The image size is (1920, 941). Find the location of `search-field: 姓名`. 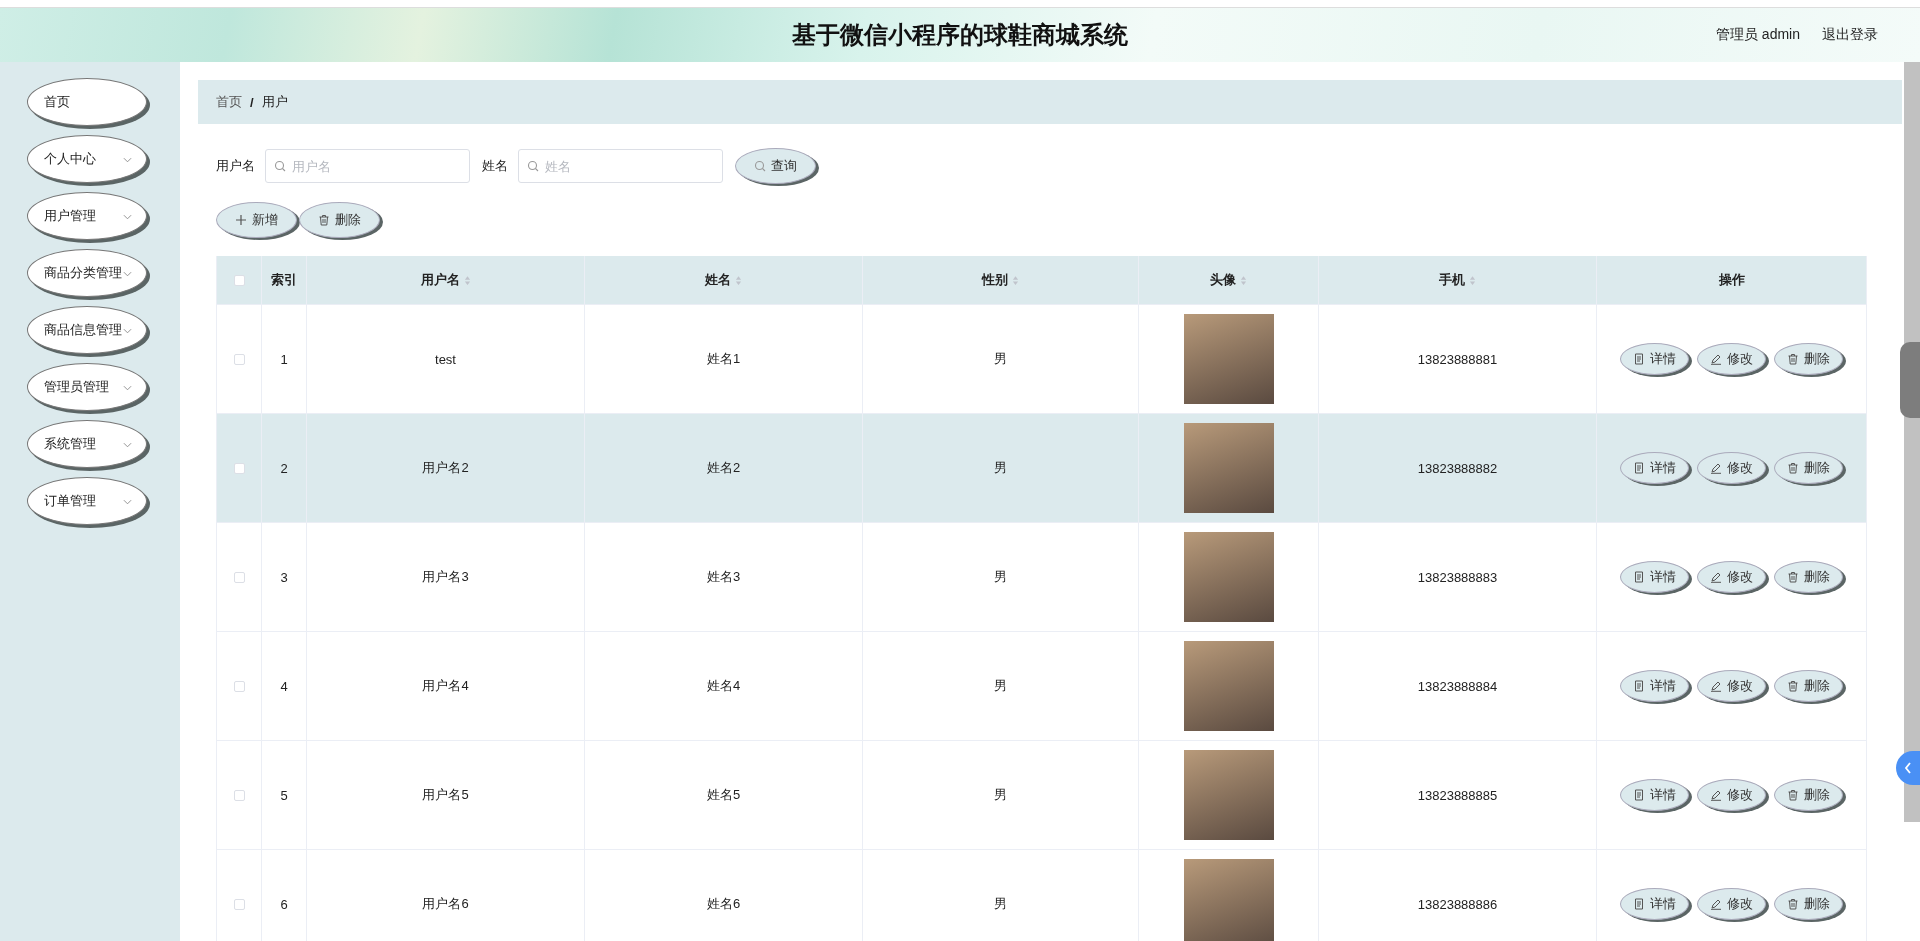

search-field: 姓名 is located at coordinates (620, 166).